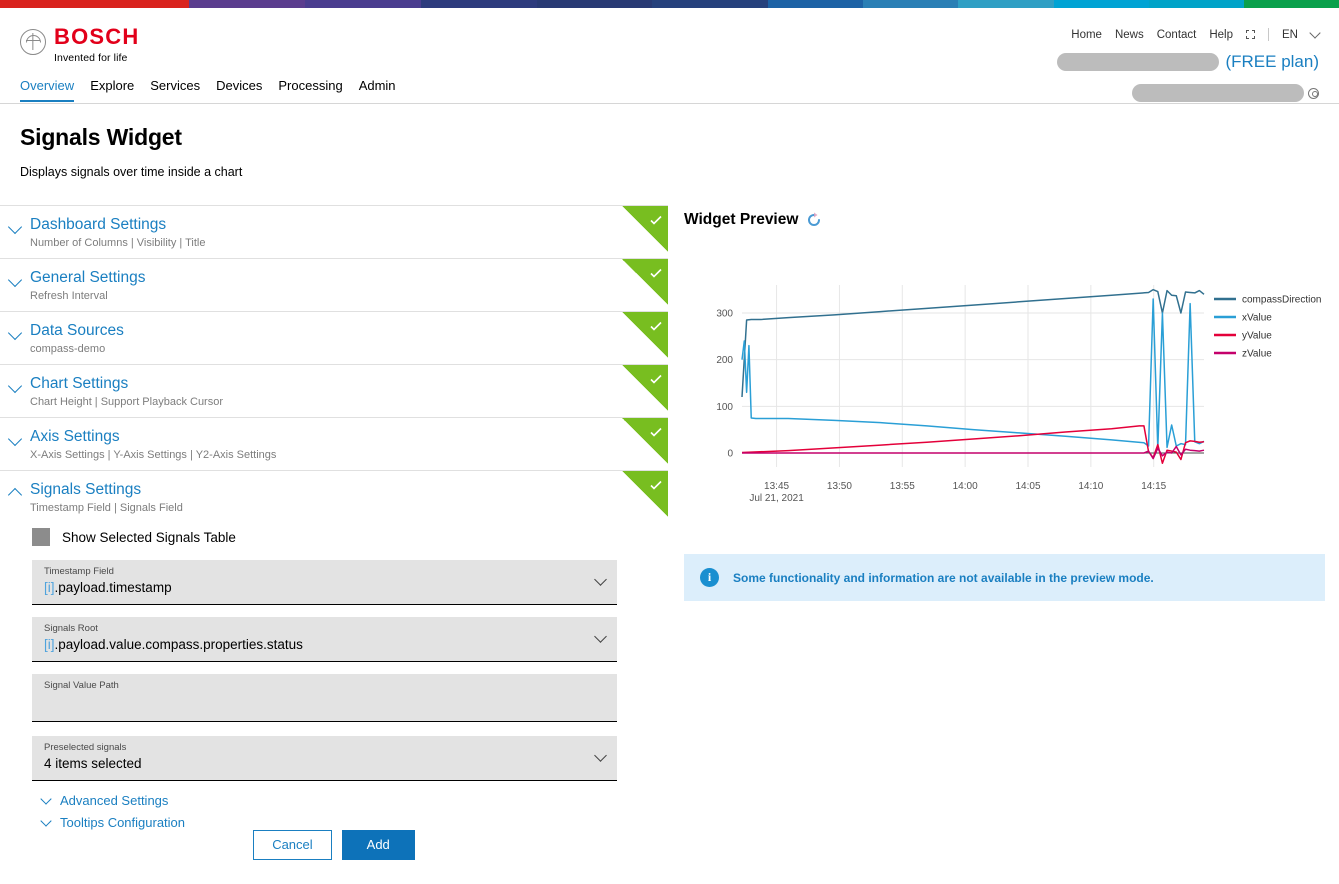 The image size is (1339, 884). What do you see at coordinates (239, 90) in the screenshot?
I see `nav-item-devices: Devices` at bounding box center [239, 90].